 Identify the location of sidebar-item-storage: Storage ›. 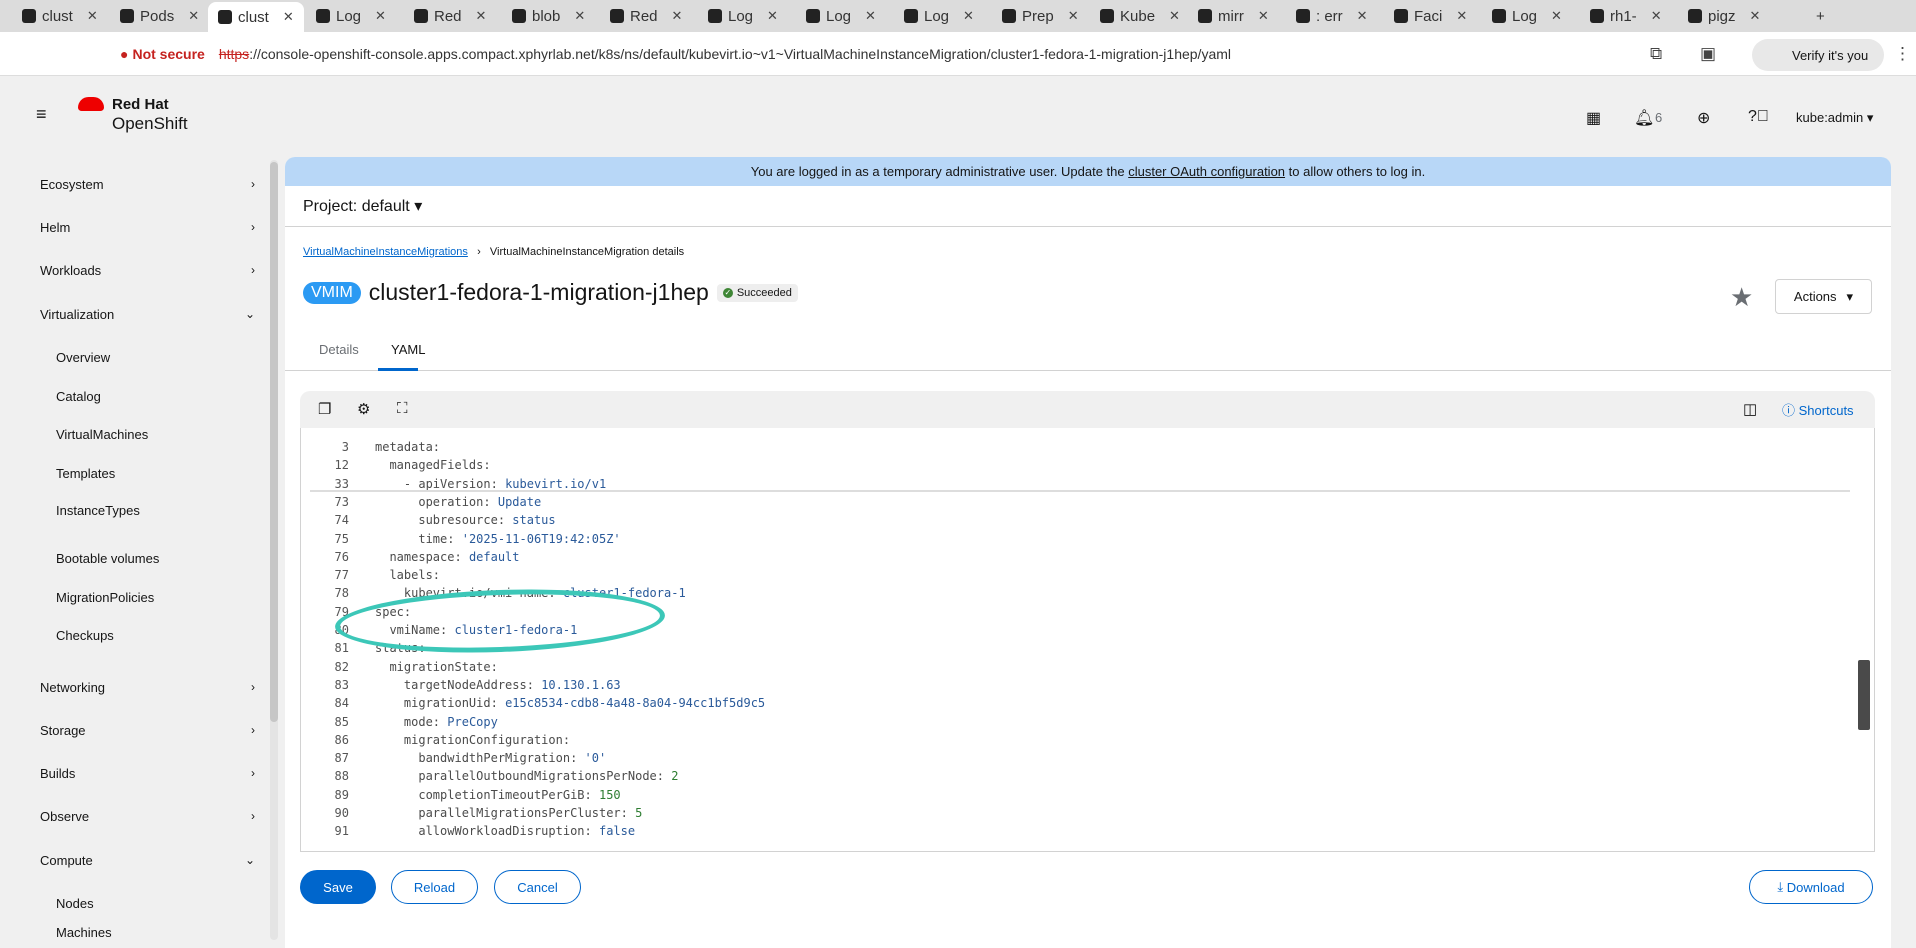
(147, 730).